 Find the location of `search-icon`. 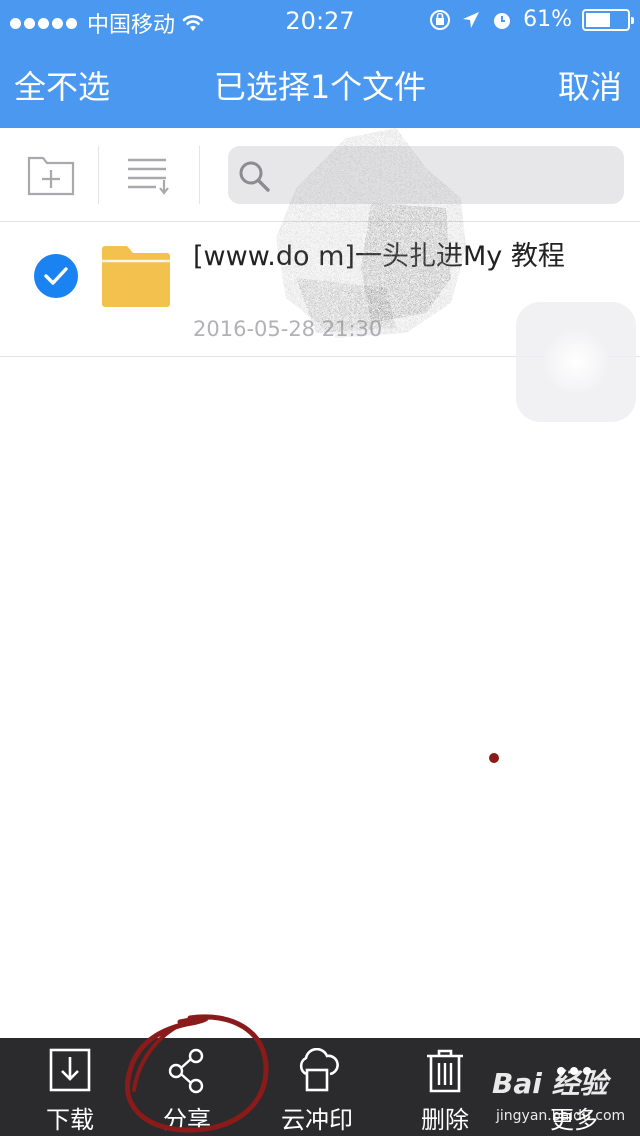

search-icon is located at coordinates (254, 176).